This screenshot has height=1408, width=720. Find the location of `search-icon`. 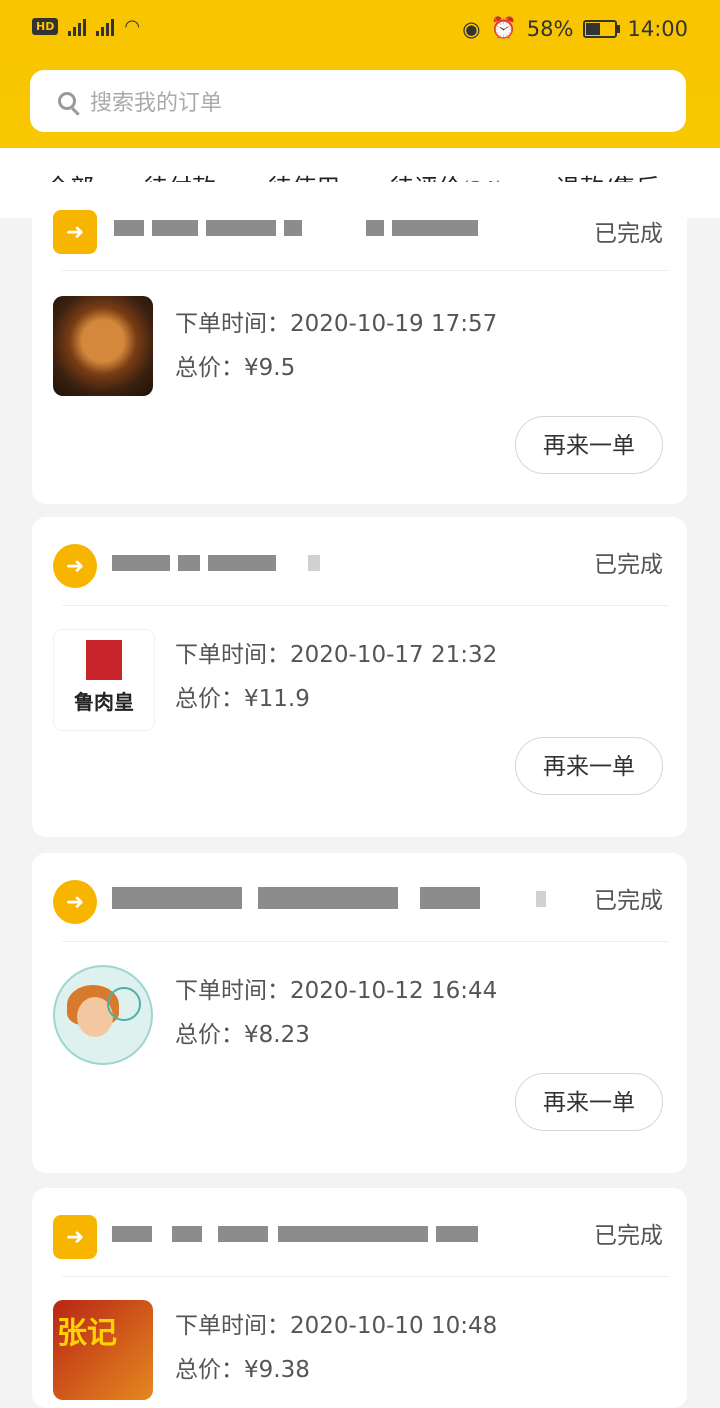

search-icon is located at coordinates (67, 101).